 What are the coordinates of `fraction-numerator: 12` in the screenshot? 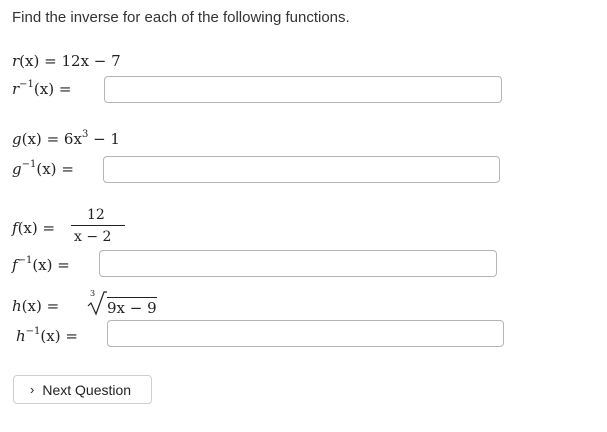 It's located at (96, 215).